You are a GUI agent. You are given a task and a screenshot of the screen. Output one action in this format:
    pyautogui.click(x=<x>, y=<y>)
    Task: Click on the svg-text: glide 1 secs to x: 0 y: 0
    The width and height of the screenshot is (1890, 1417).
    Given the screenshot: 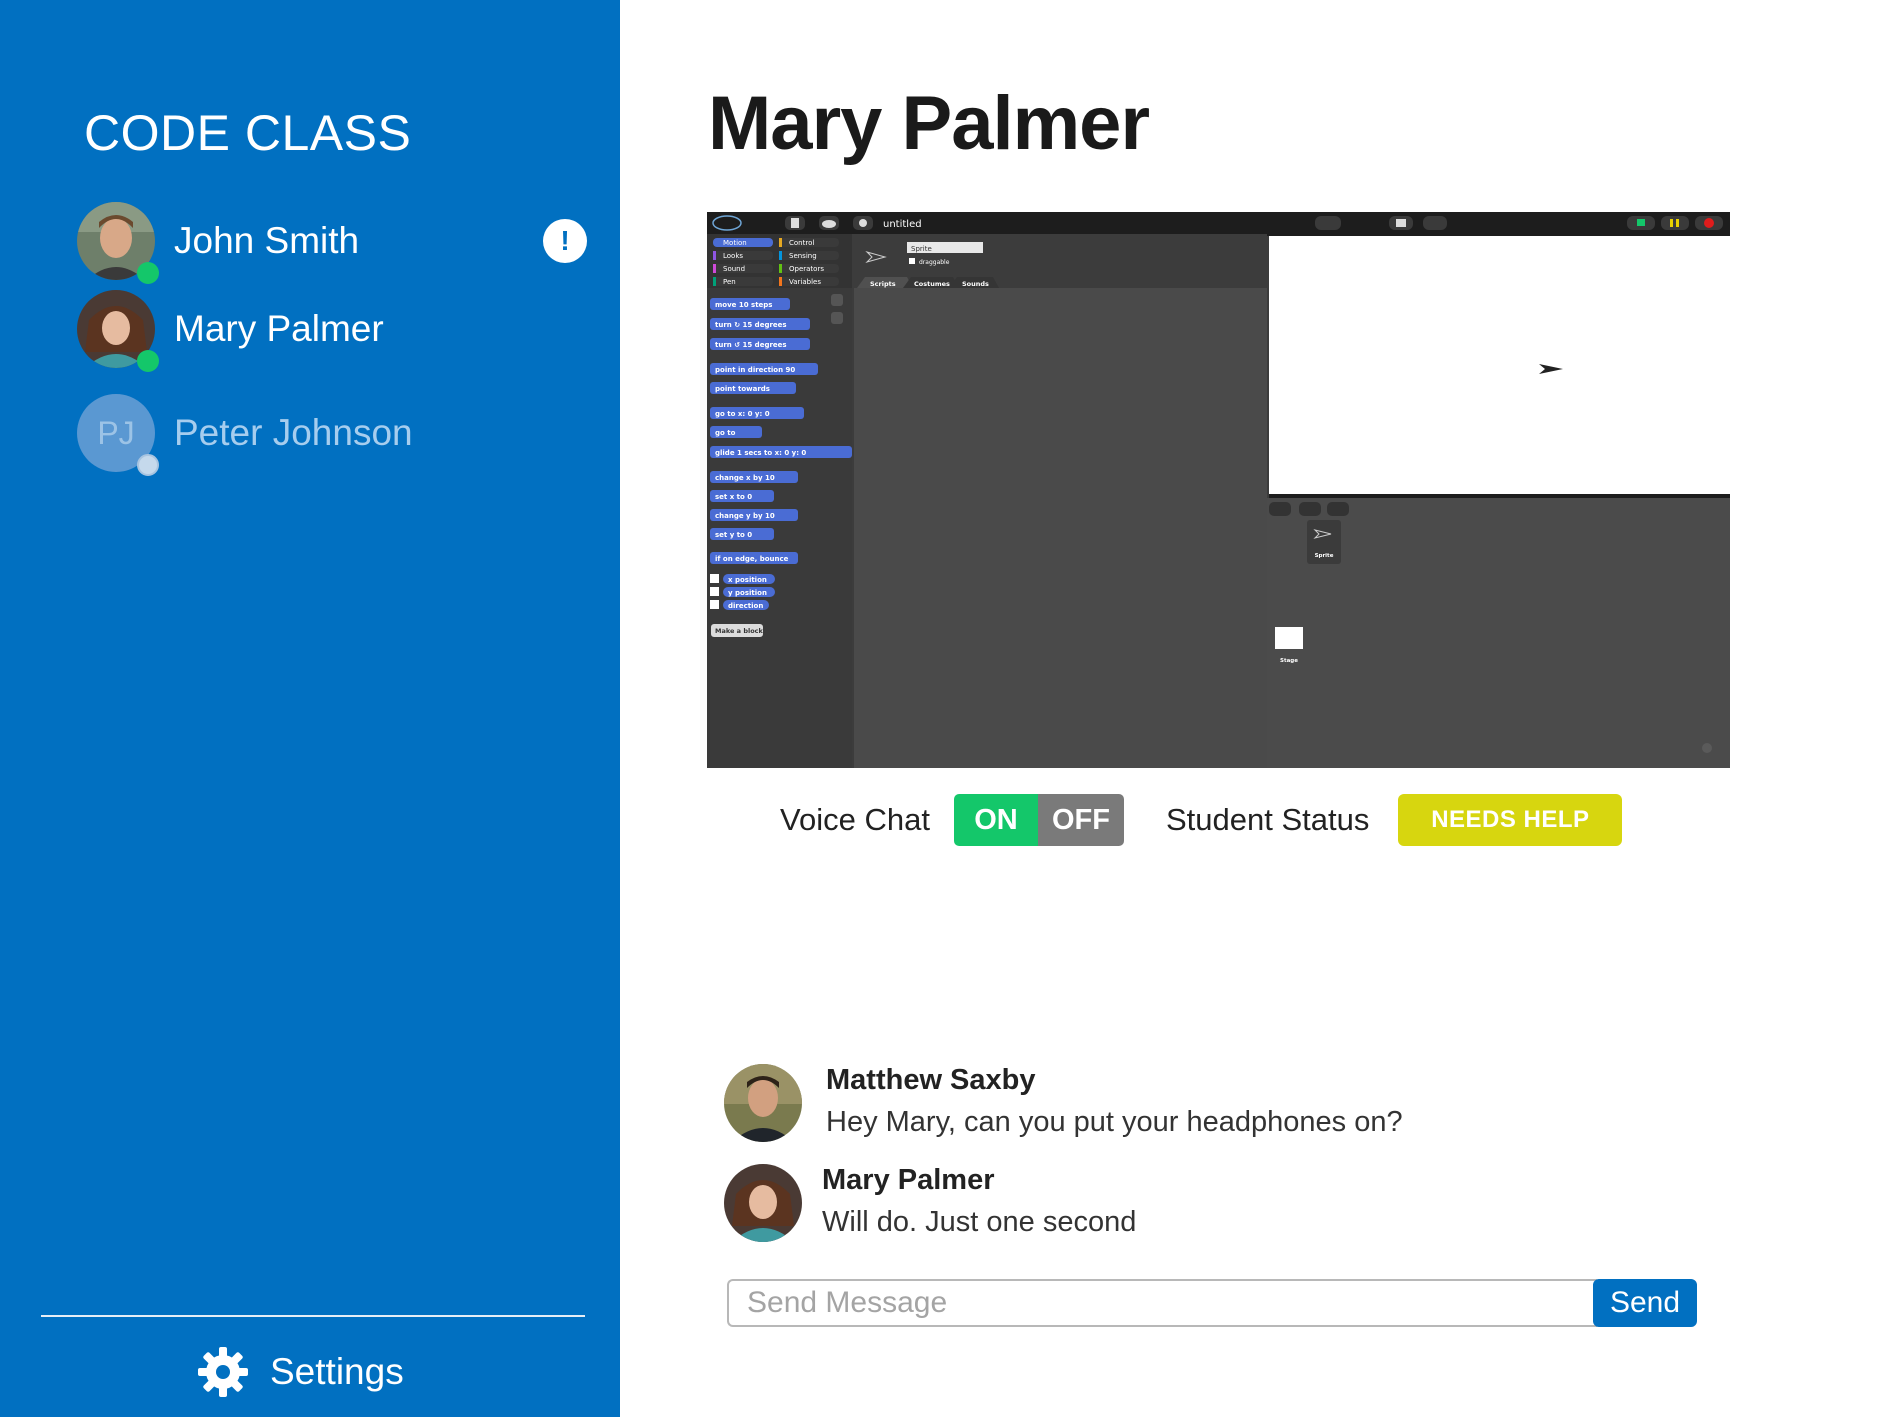 What is the action you would take?
    pyautogui.click(x=760, y=453)
    